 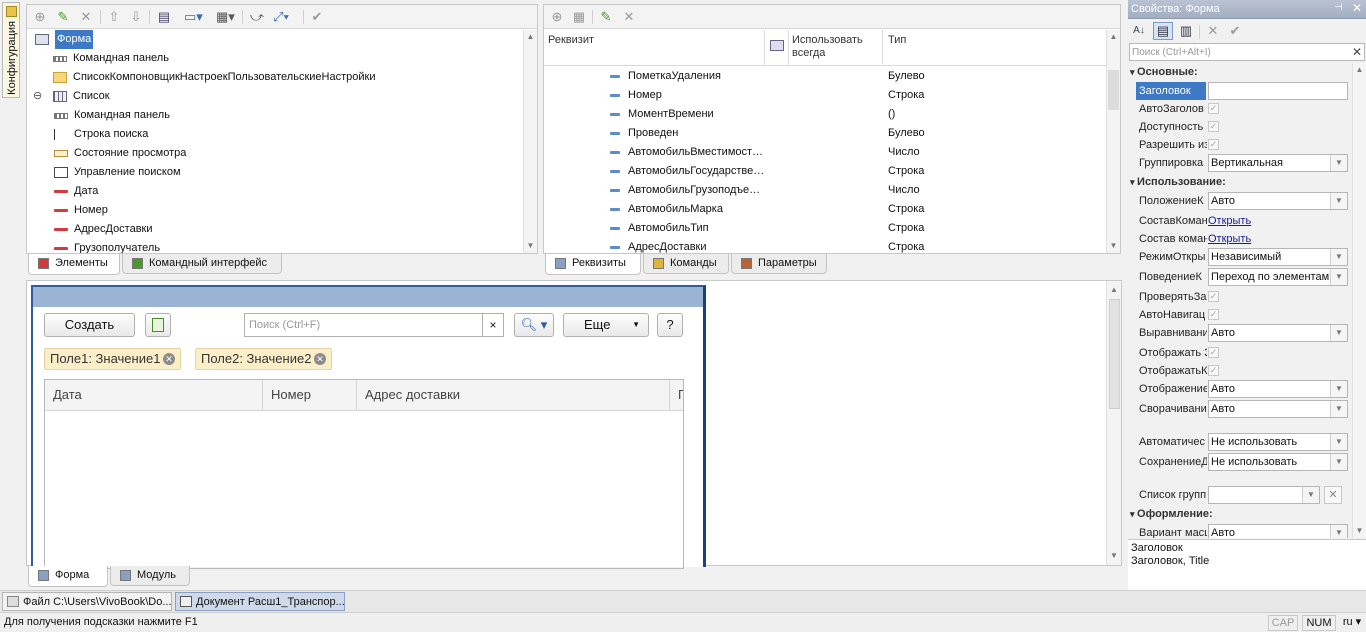 I want to click on search-mode-button: 🔍︎ ▾, so click(x=534, y=325).